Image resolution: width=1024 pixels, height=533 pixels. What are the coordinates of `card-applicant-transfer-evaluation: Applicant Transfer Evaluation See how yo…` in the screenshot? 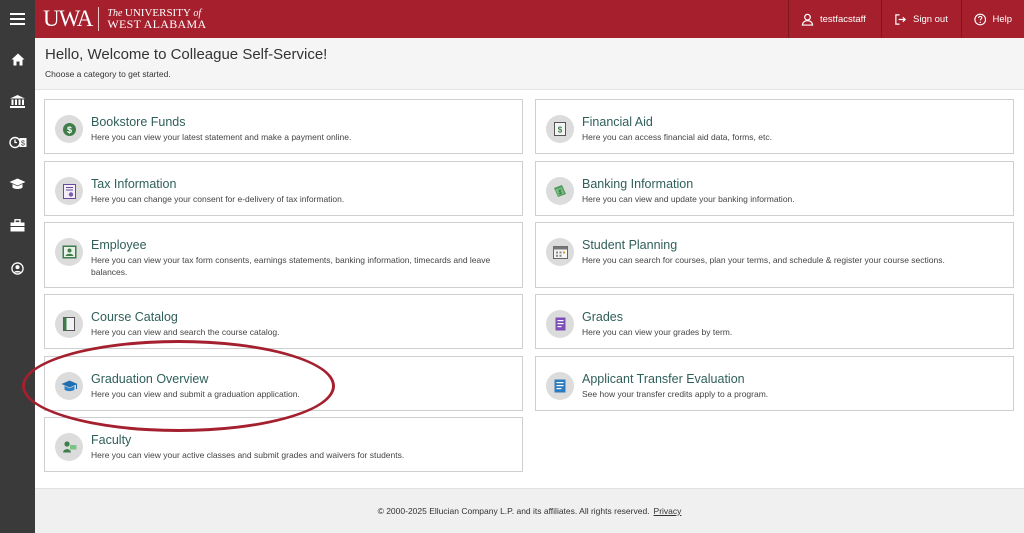 It's located at (774, 383).